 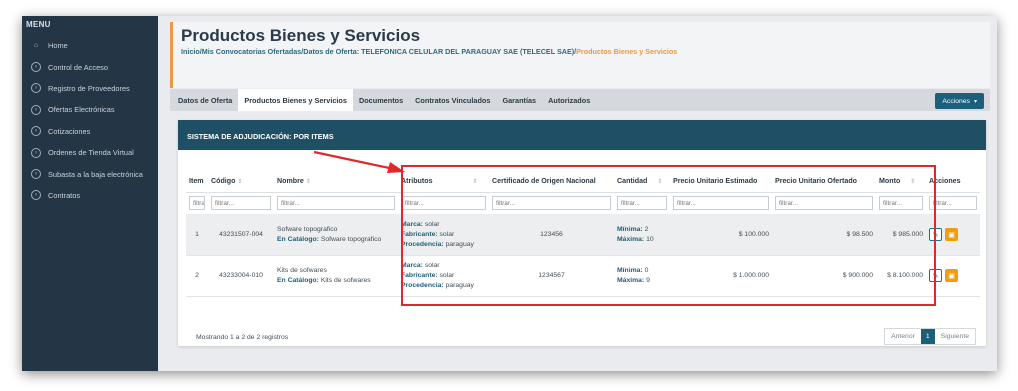 I want to click on cell-nombre: Sofware topografico En Catálogo, so click(x=336, y=235).